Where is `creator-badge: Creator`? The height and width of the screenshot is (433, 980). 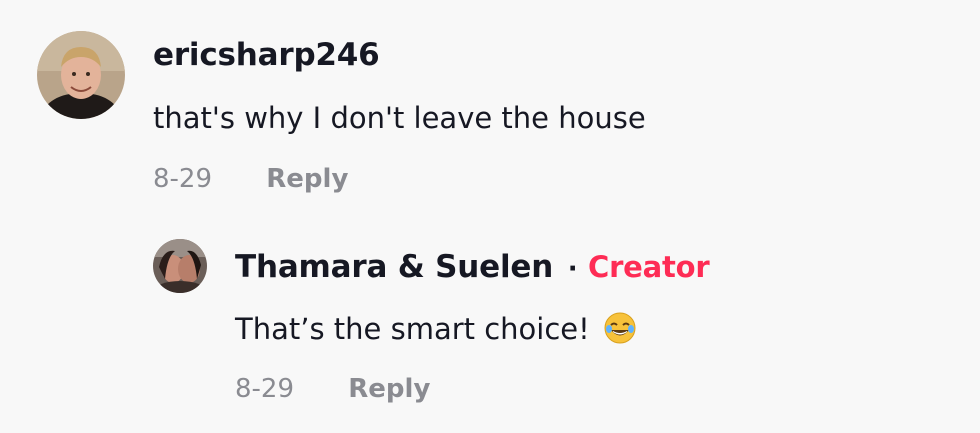
creator-badge: Creator is located at coordinates (649, 267).